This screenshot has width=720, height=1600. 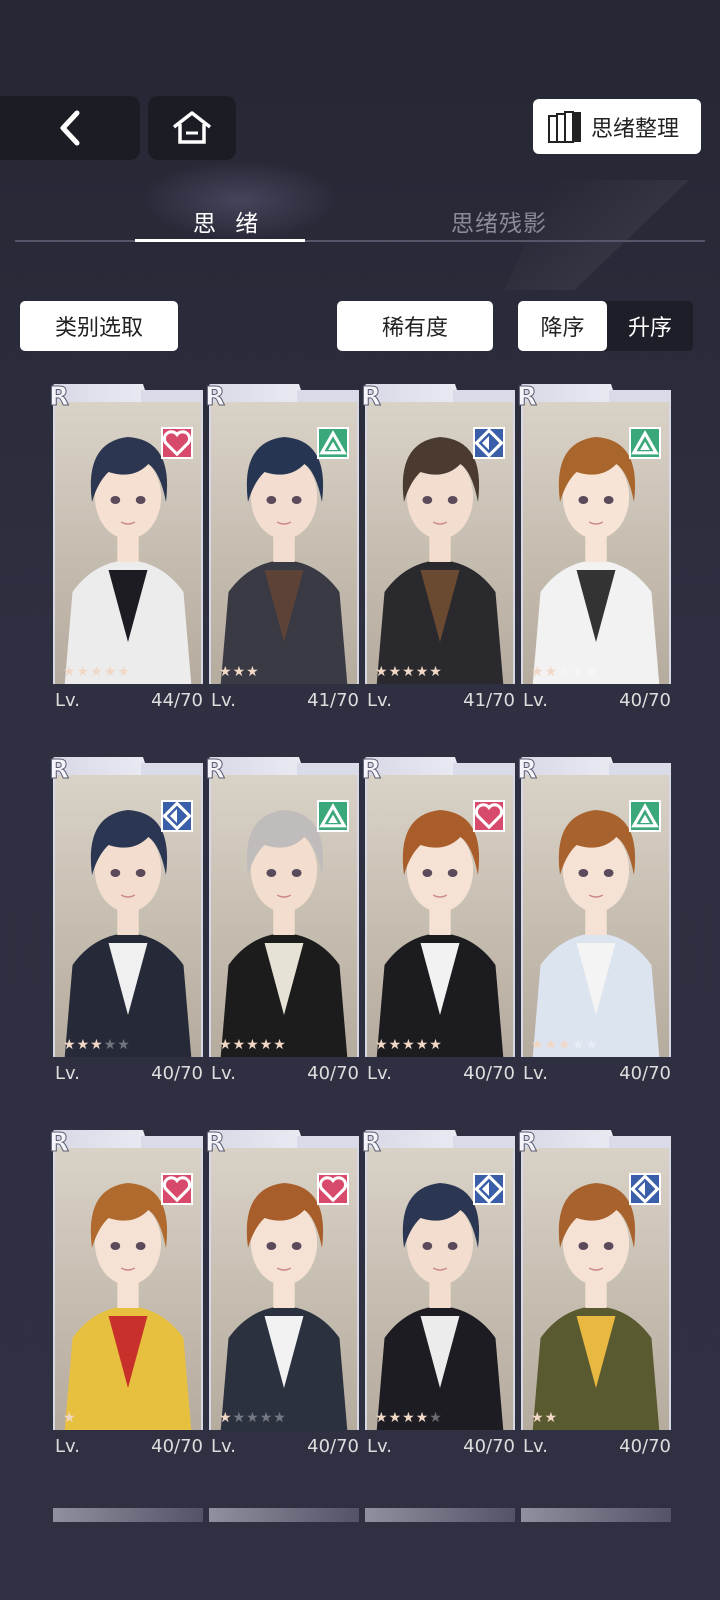 I want to click on memory-card: ★★ R Lv. 40/70, so click(x=595, y=1293).